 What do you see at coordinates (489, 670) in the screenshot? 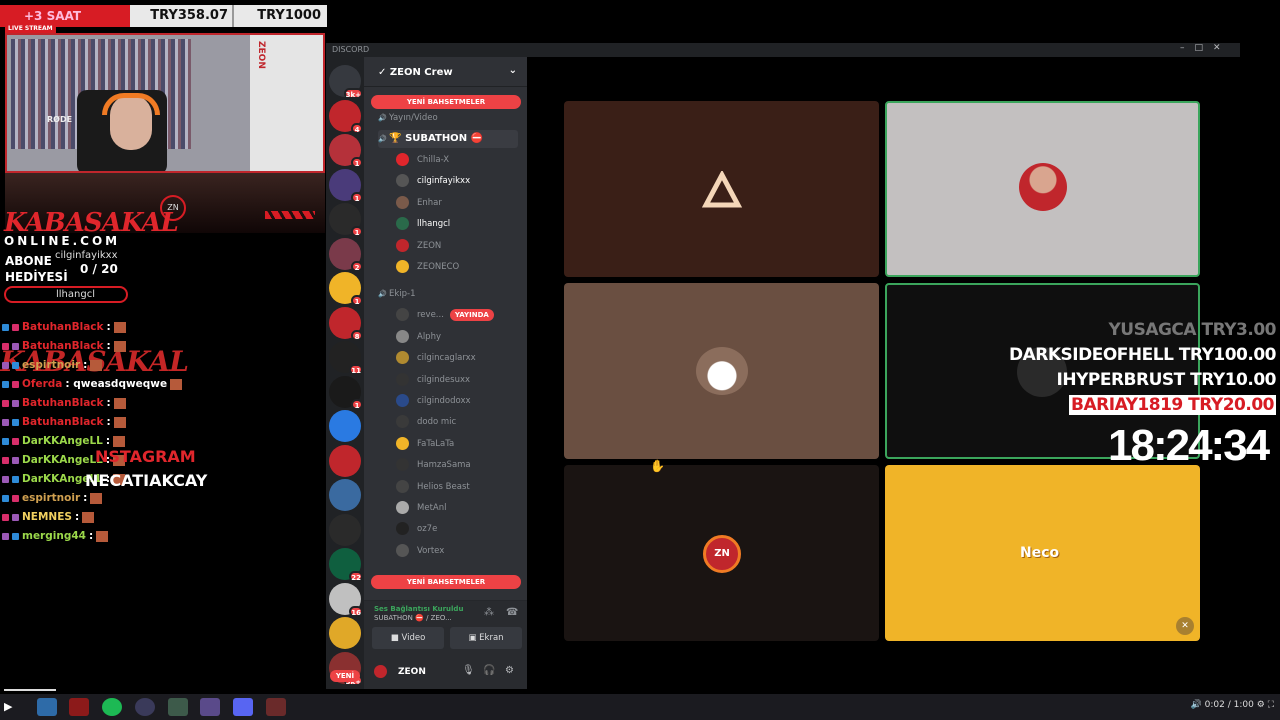
I see `headphones-icon: 🎧` at bounding box center [489, 670].